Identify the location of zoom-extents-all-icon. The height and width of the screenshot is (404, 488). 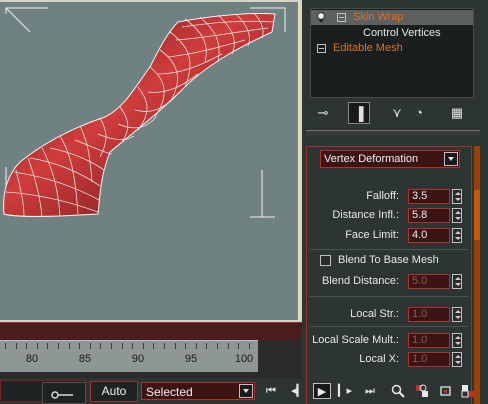
(468, 391).